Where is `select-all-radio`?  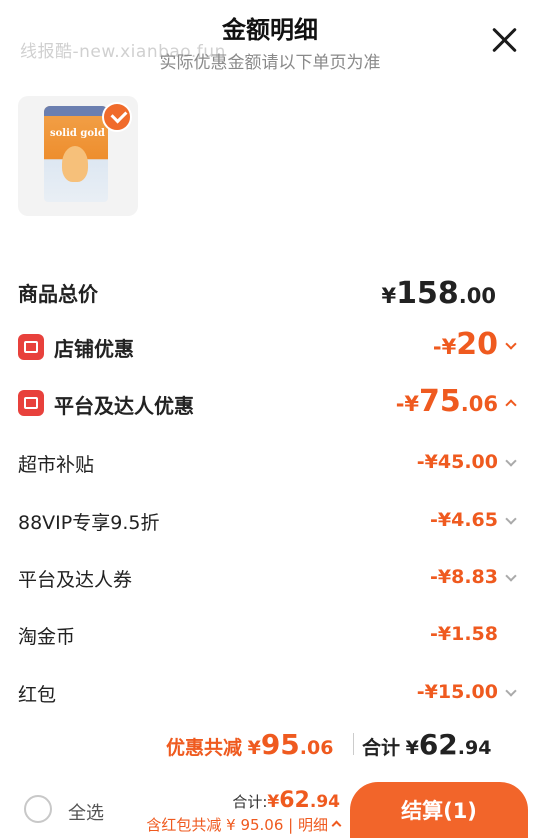 select-all-radio is located at coordinates (38, 809).